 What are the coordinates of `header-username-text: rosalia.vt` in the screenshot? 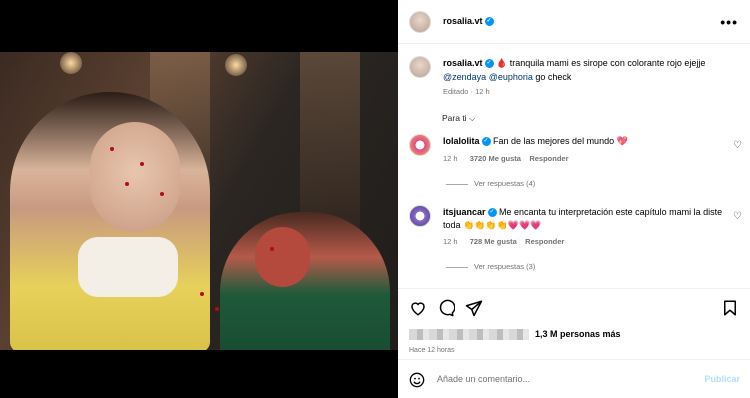 It's located at (463, 21).